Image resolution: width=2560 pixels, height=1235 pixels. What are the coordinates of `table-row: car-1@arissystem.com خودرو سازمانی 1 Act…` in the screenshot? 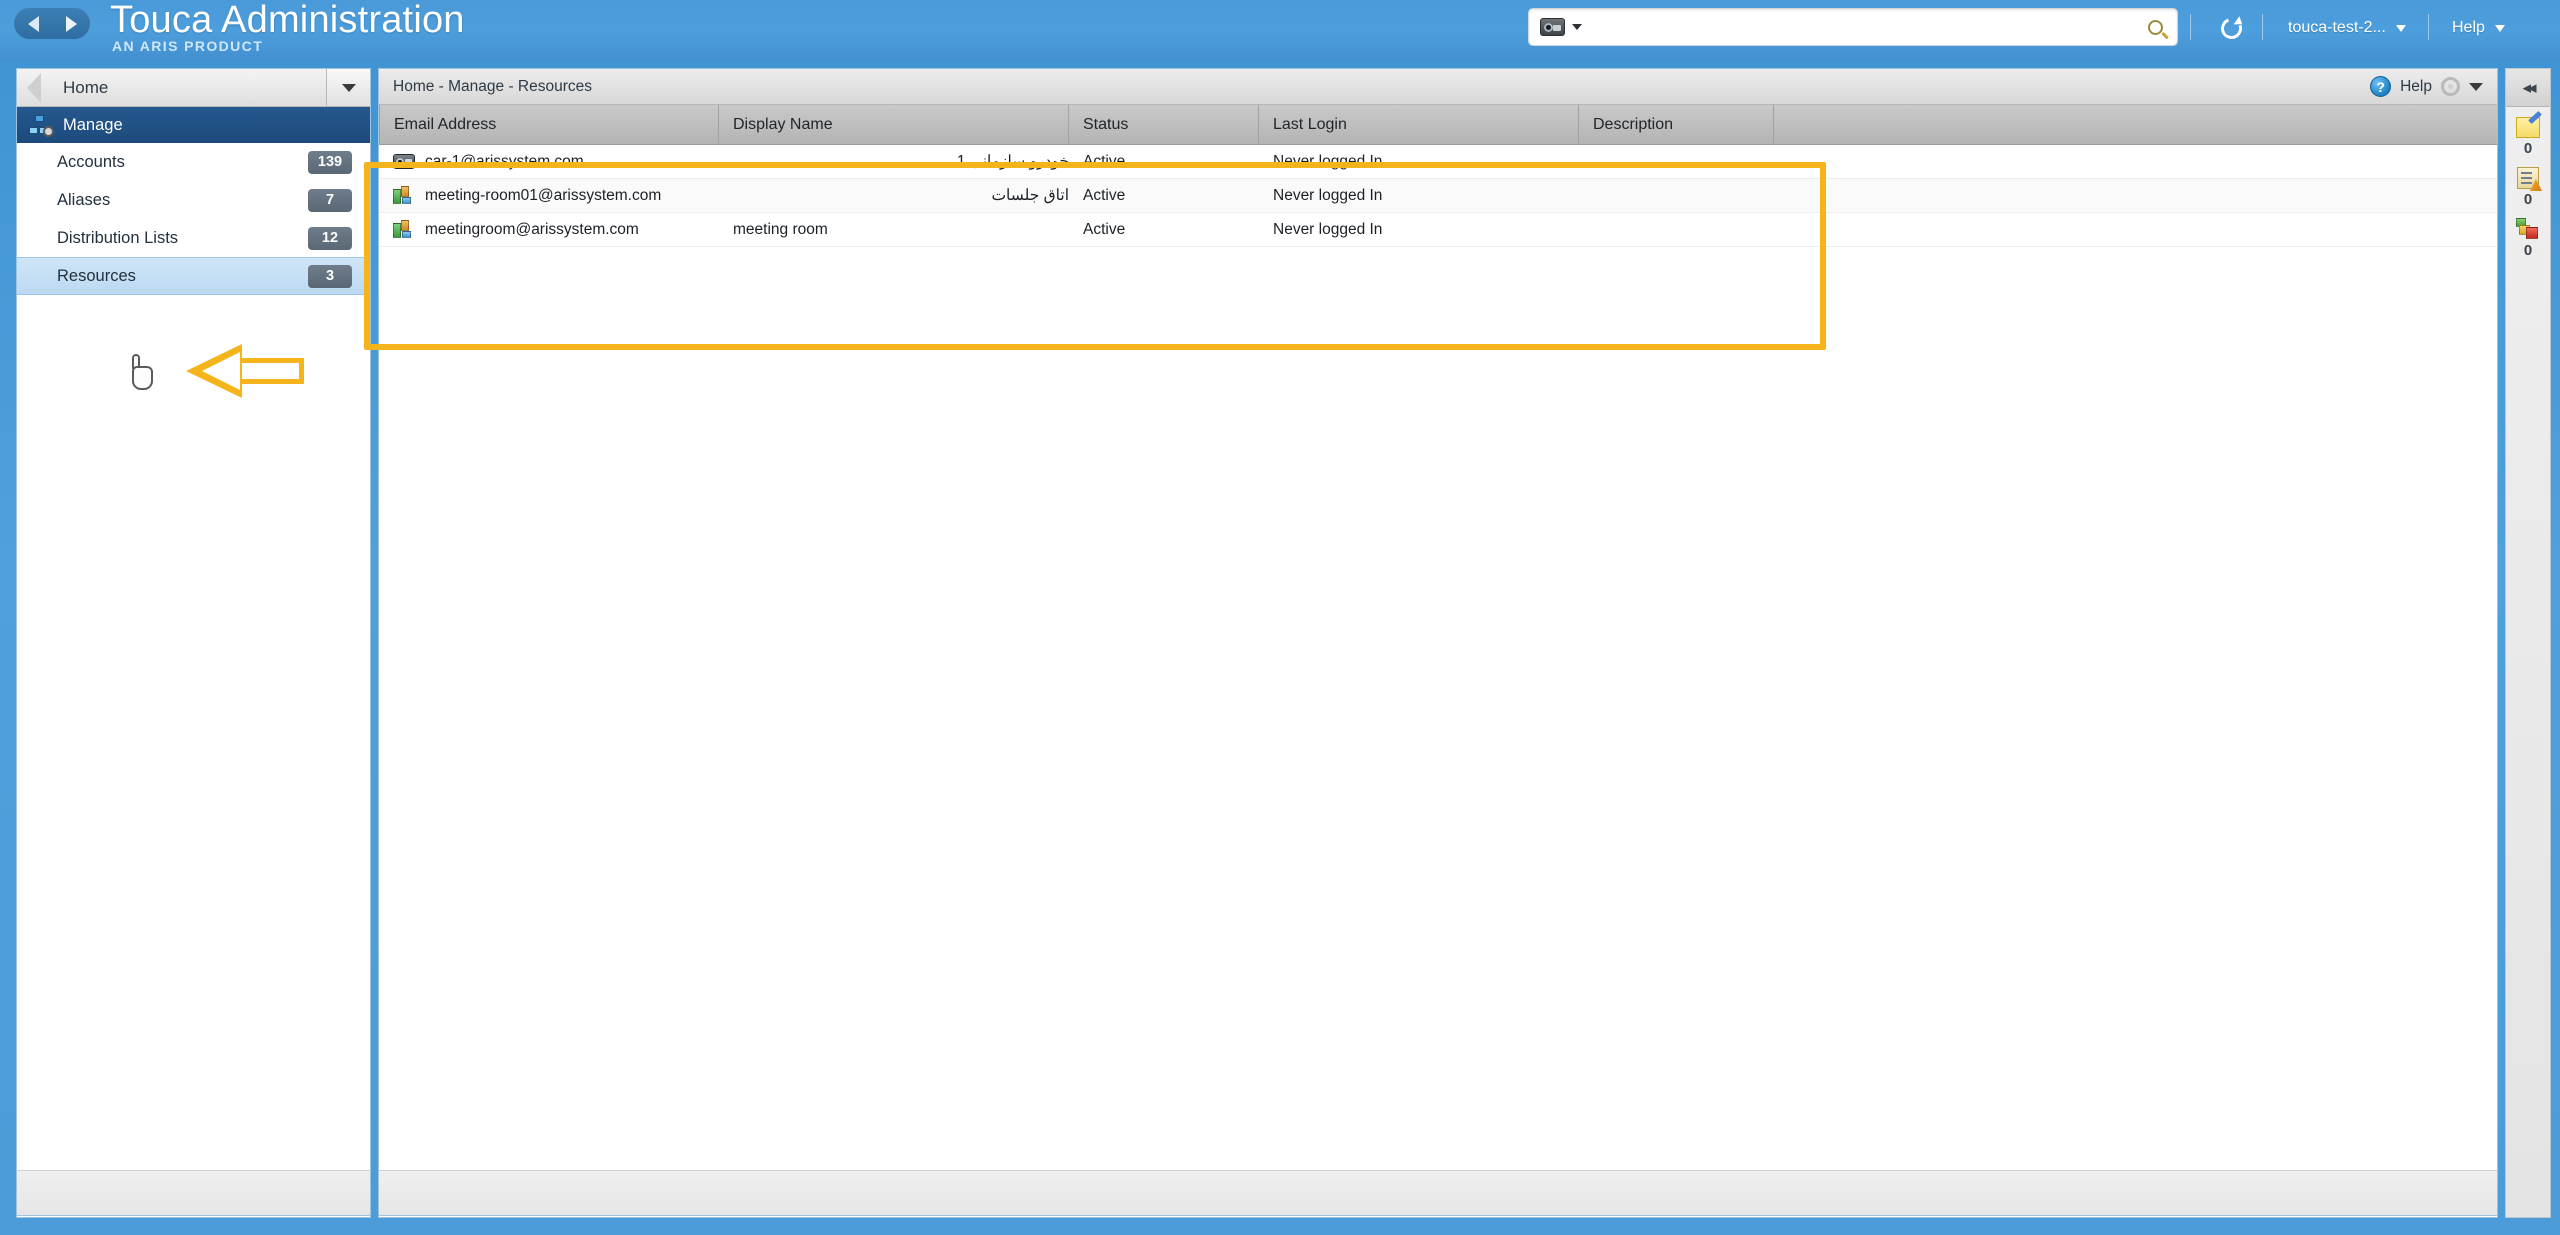 It's located at (1438, 162).